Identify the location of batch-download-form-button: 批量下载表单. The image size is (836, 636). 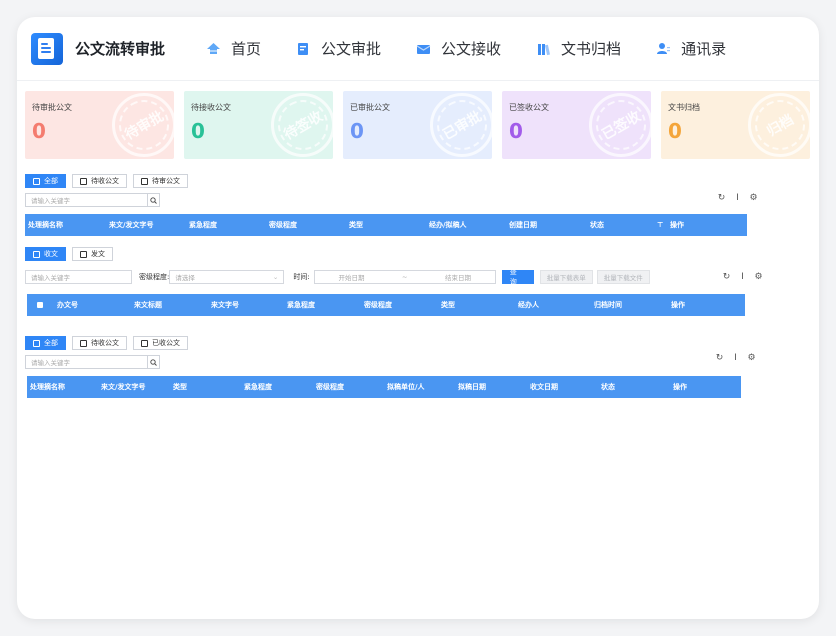
(566, 277).